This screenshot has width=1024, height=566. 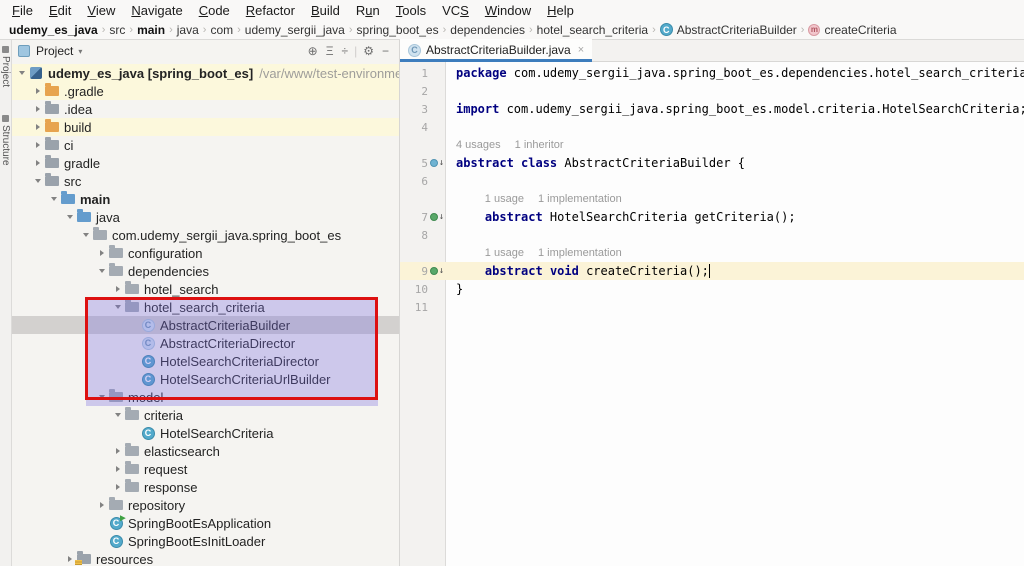 I want to click on tree-item-label: resources, so click(x=125, y=558).